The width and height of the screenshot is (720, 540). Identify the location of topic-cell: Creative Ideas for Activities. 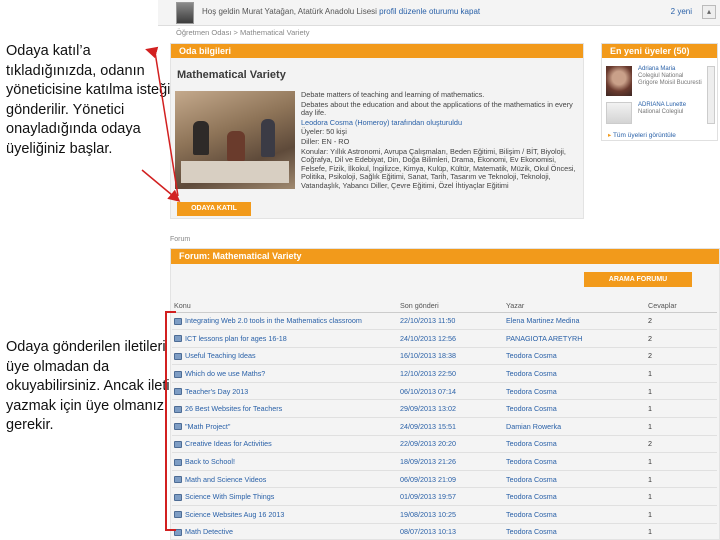
(285, 444).